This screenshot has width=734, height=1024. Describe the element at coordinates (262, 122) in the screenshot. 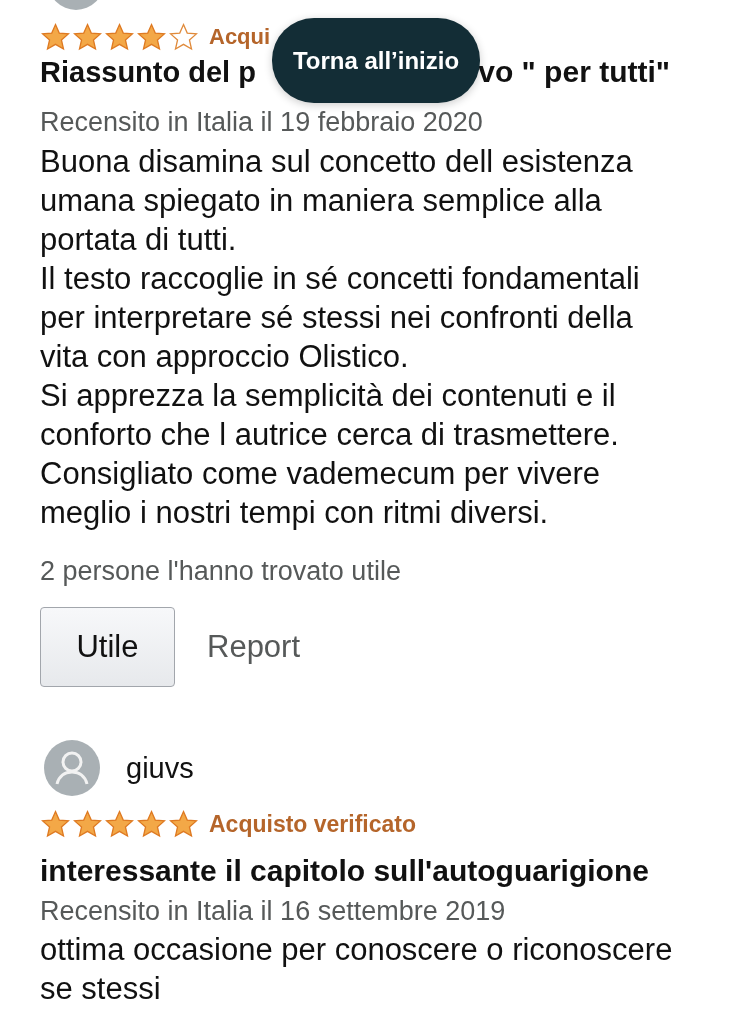

I see `review-date: Recensito in Italia il 19 febbraio 2020` at that location.